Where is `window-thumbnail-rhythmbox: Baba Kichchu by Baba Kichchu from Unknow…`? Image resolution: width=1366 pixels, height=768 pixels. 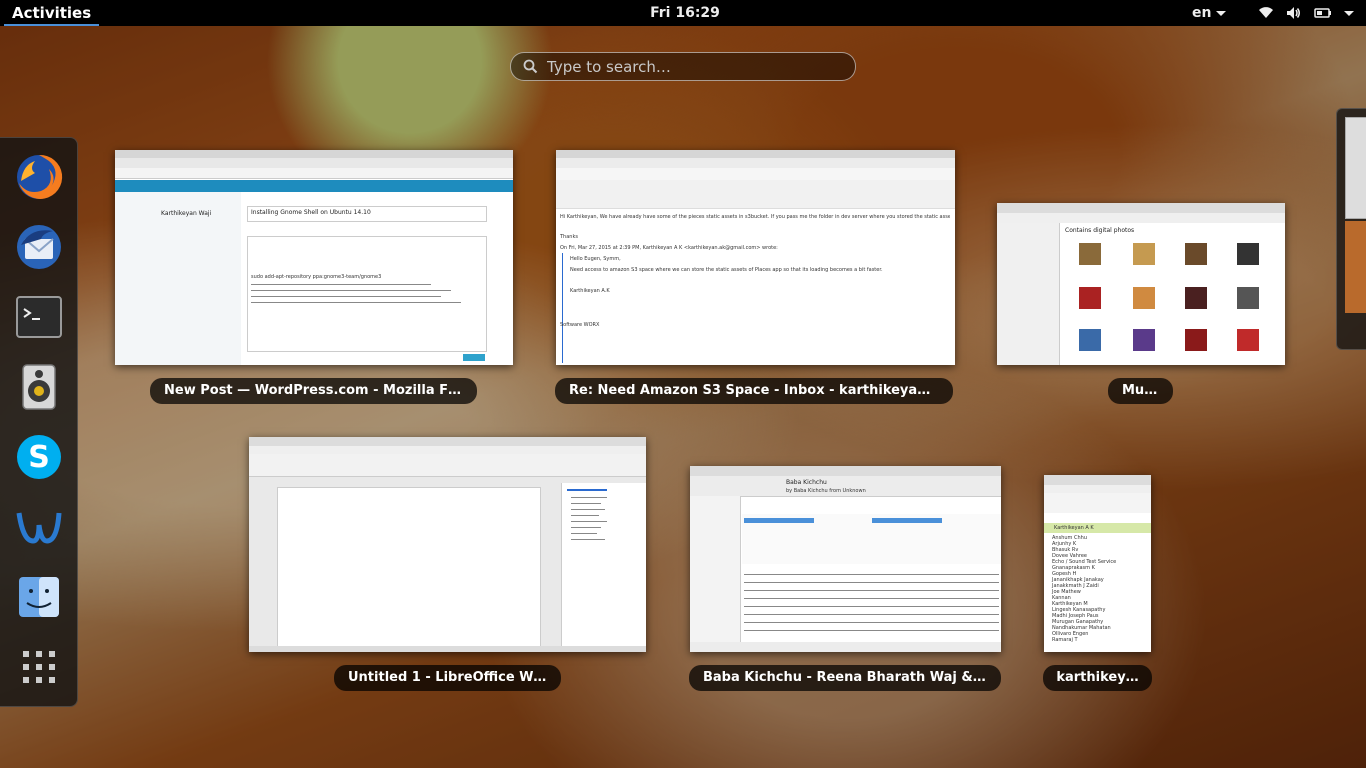 window-thumbnail-rhythmbox: Baba Kichchu by Baba Kichchu from Unknow… is located at coordinates (845, 559).